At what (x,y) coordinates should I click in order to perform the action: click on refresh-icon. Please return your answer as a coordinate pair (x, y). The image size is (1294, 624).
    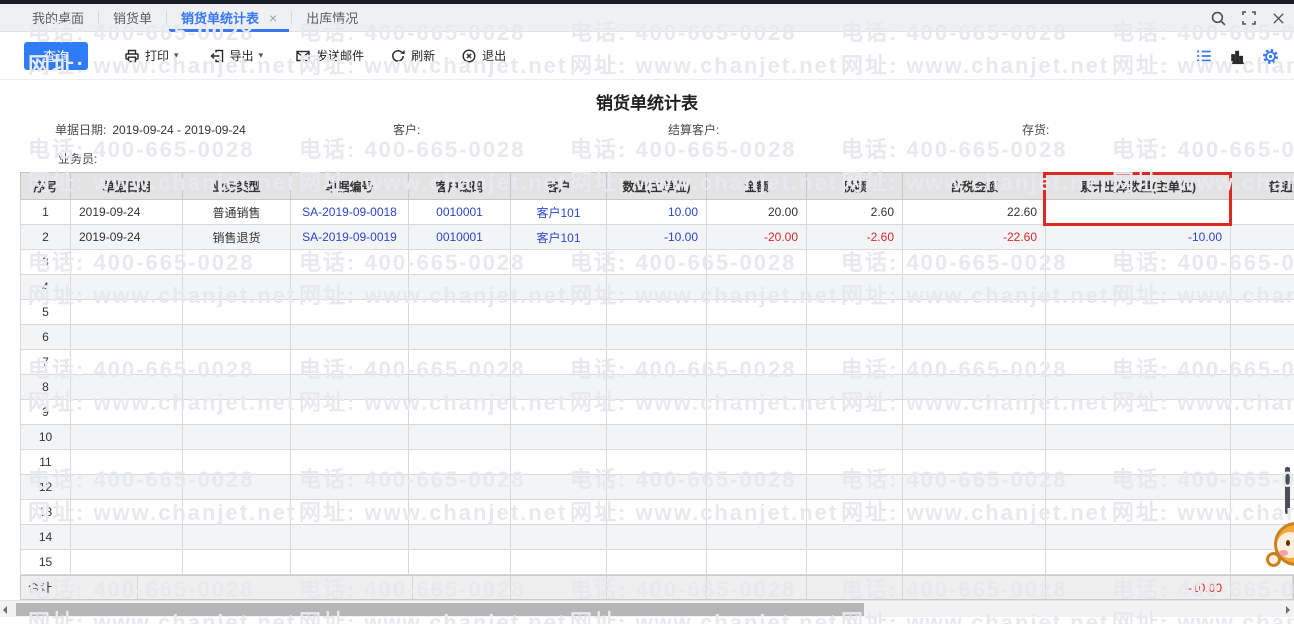
    Looking at the image, I should click on (398, 55).